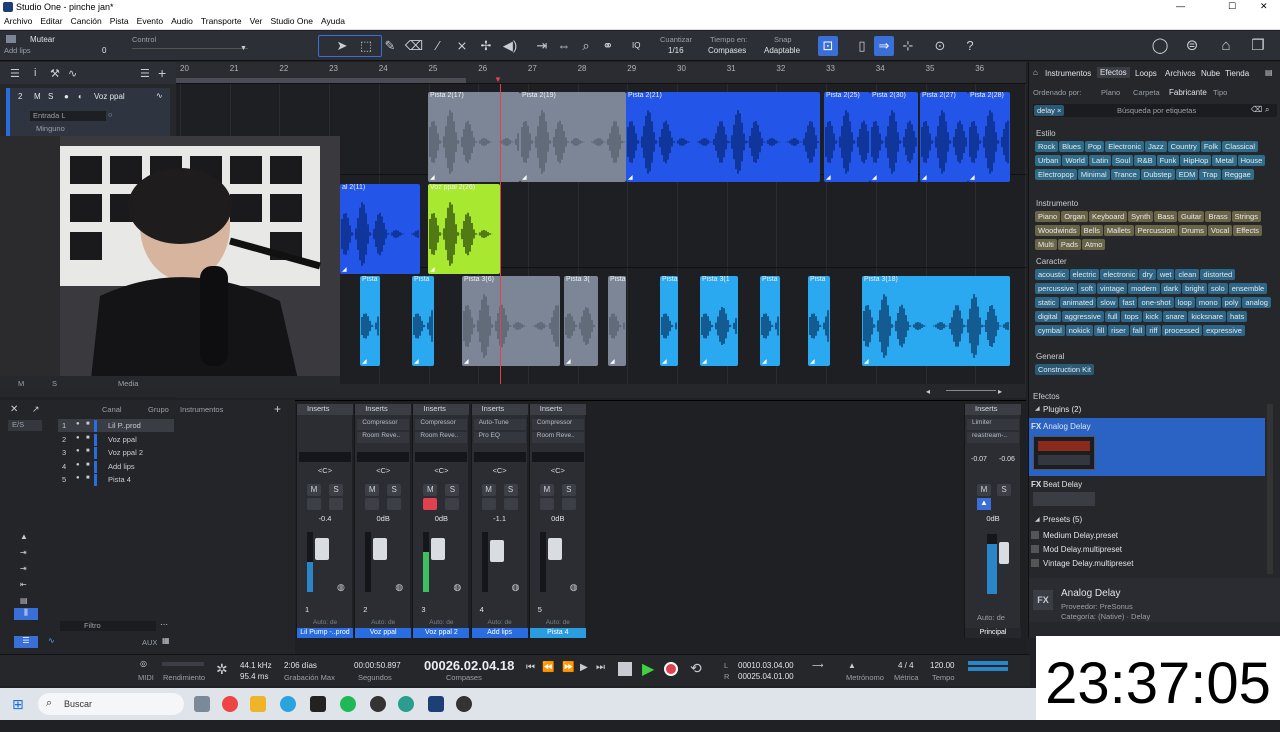 The height and width of the screenshot is (732, 1280). What do you see at coordinates (166, 640) in the screenshot?
I see `grid-icon: ▦` at bounding box center [166, 640].